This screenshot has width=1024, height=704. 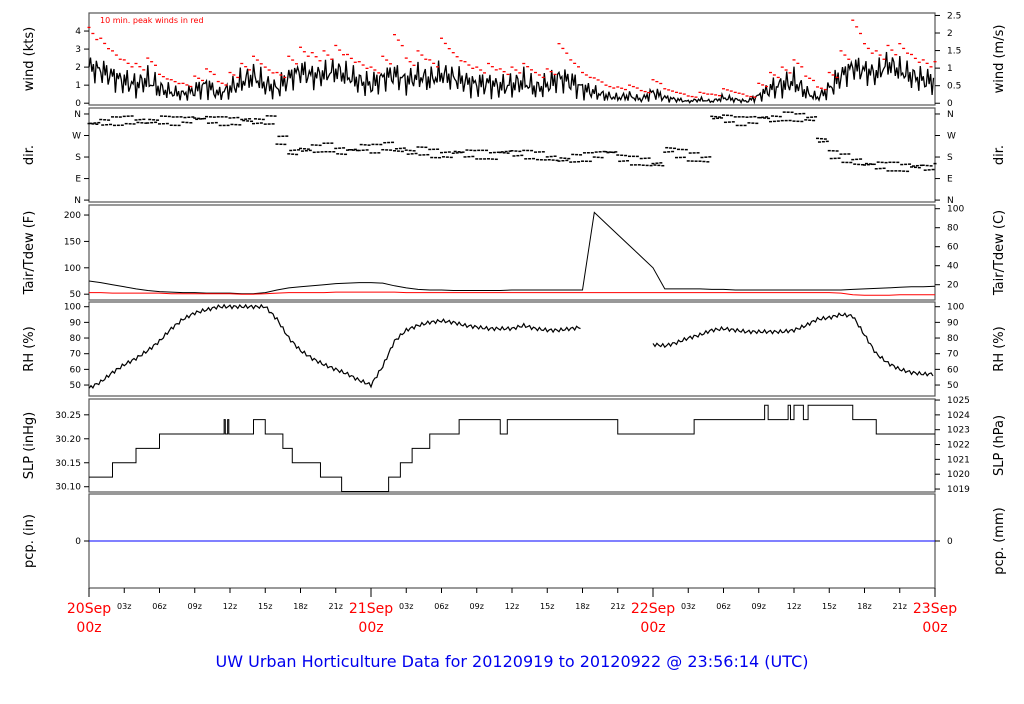 I want to click on y-tick-label: 3, so click(x=78, y=50).